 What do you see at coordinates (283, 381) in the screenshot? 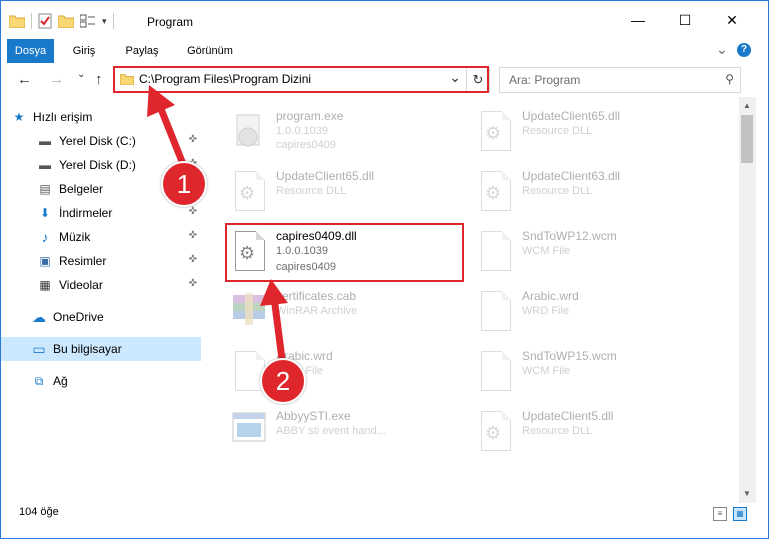
I see `callout-2: 2` at bounding box center [283, 381].